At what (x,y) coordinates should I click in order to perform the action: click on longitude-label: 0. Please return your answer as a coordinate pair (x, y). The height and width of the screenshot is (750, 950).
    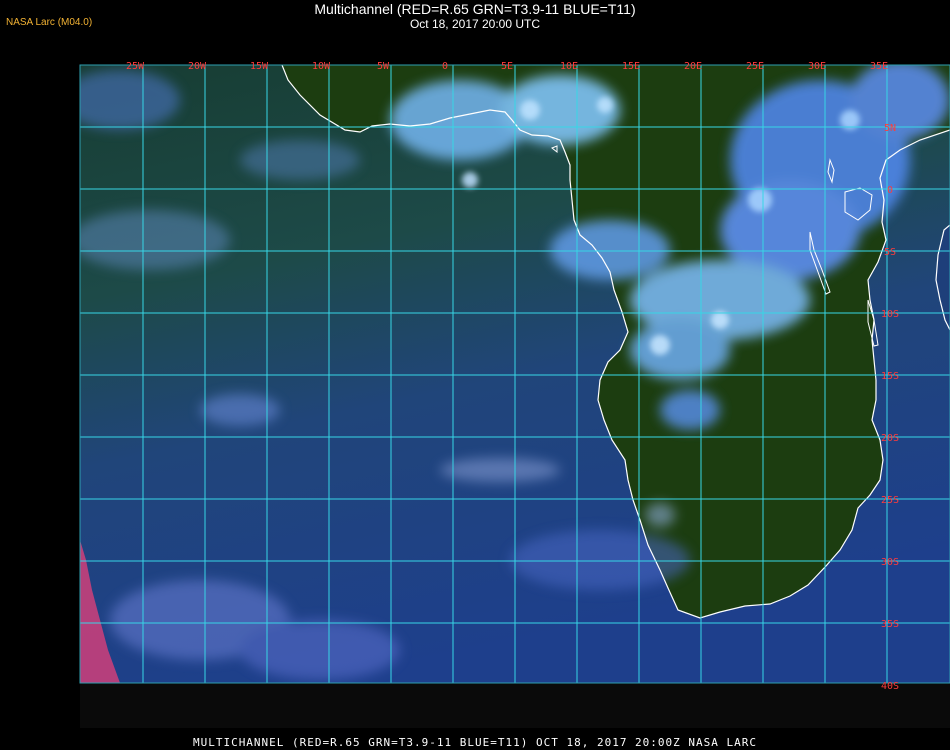
    Looking at the image, I should click on (445, 66).